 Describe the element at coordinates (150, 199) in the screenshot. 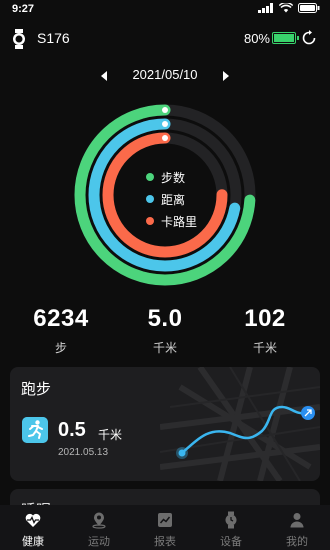

I see `legend-dot-distance` at that location.